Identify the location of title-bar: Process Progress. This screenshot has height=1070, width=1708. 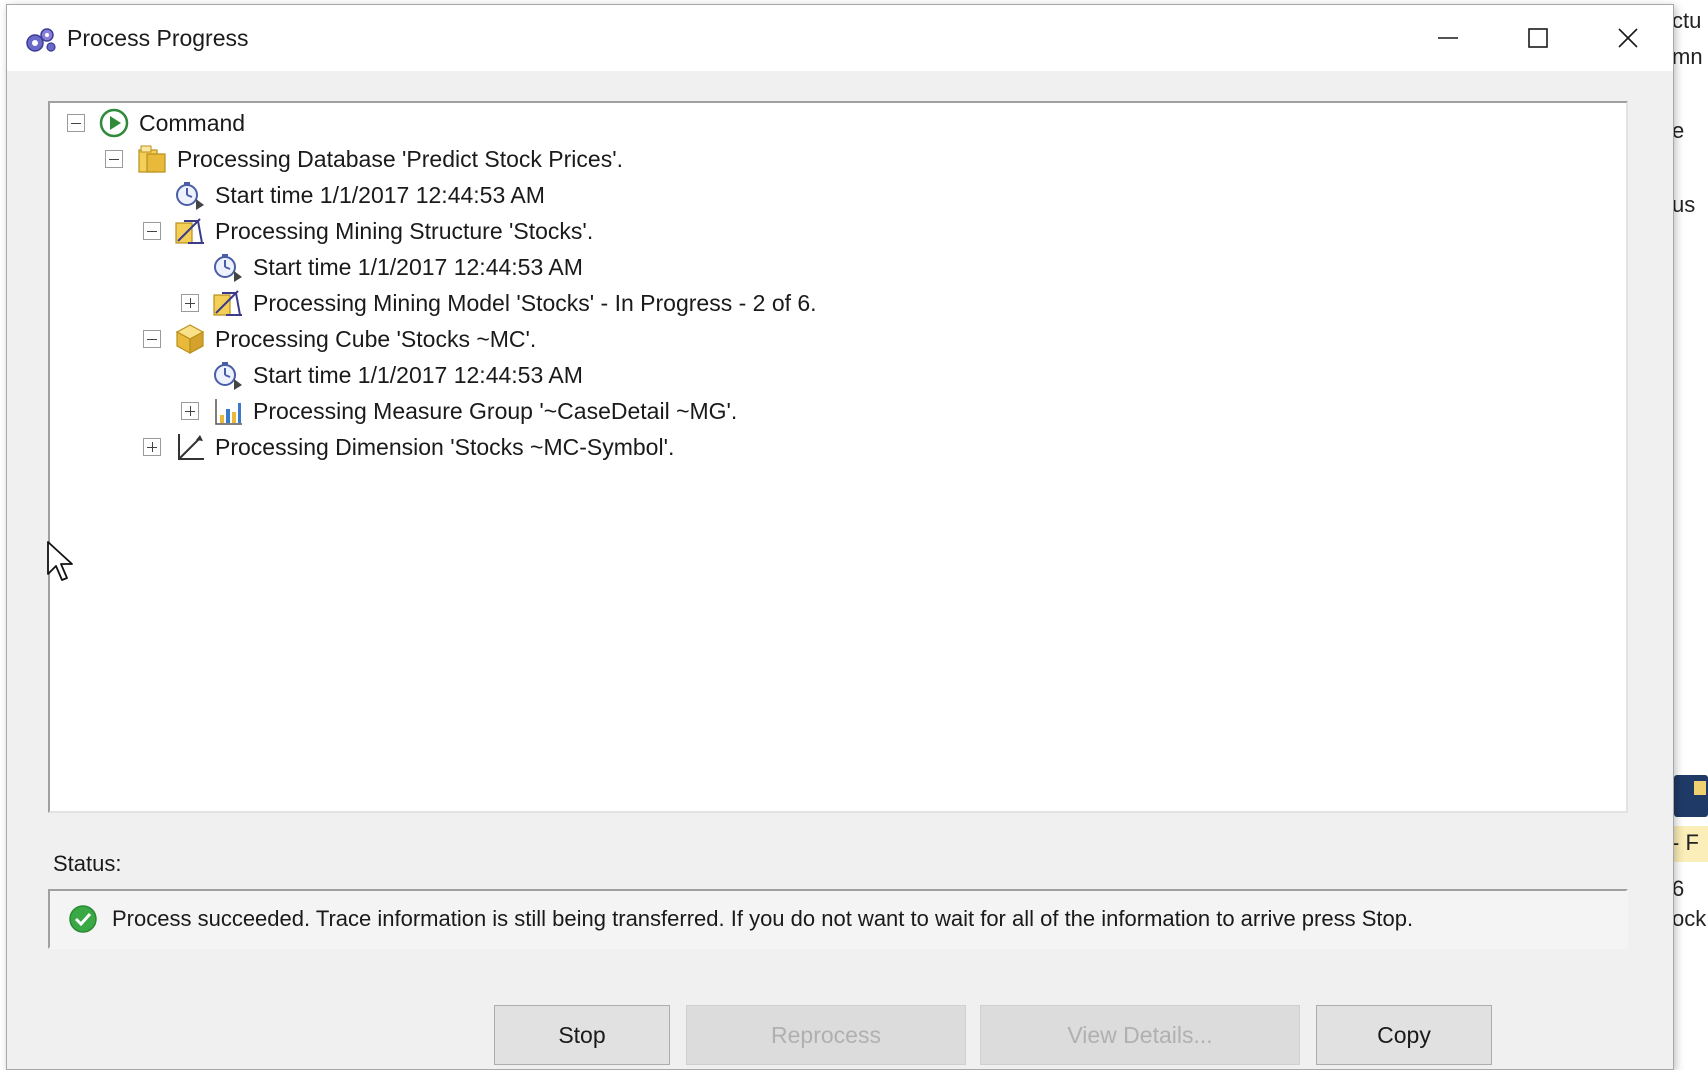
(840, 38).